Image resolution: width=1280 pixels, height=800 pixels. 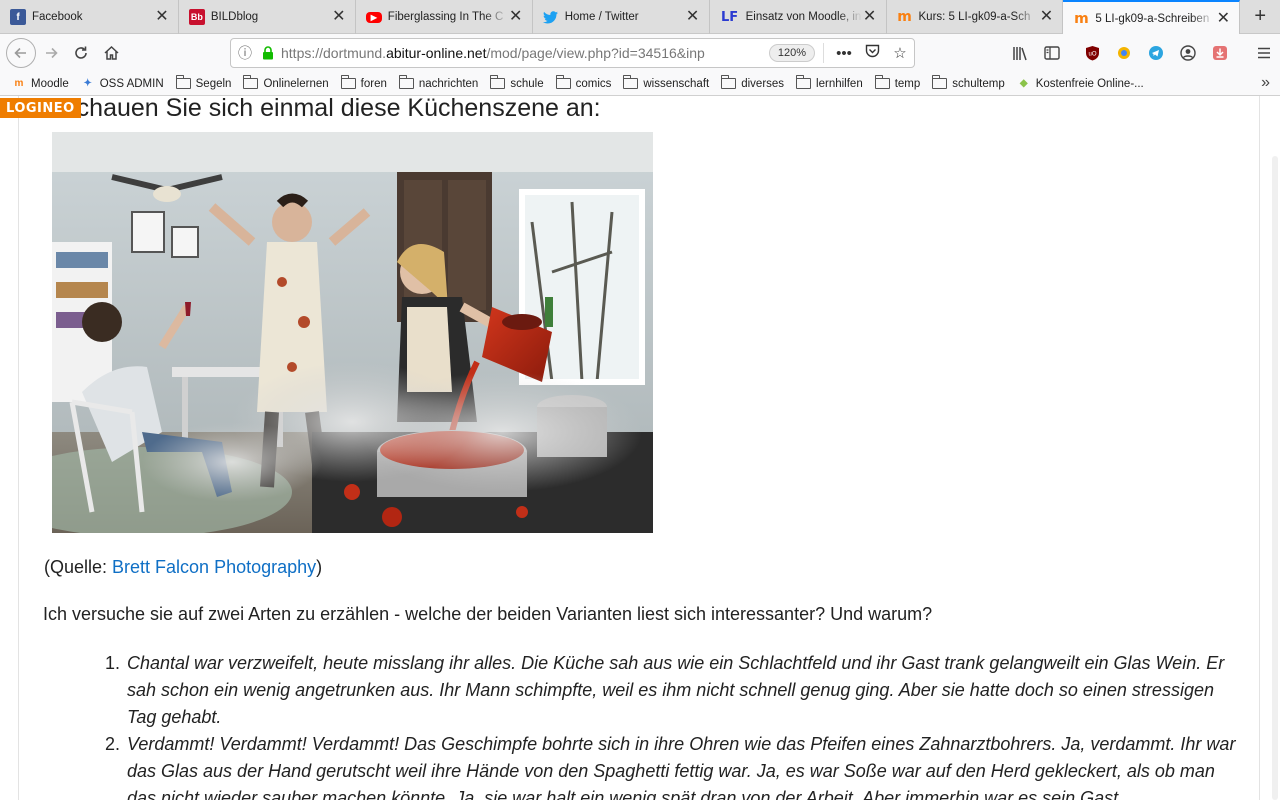 I want to click on tab-twitter: Home / Twitter ✕, so click(x=621, y=17).